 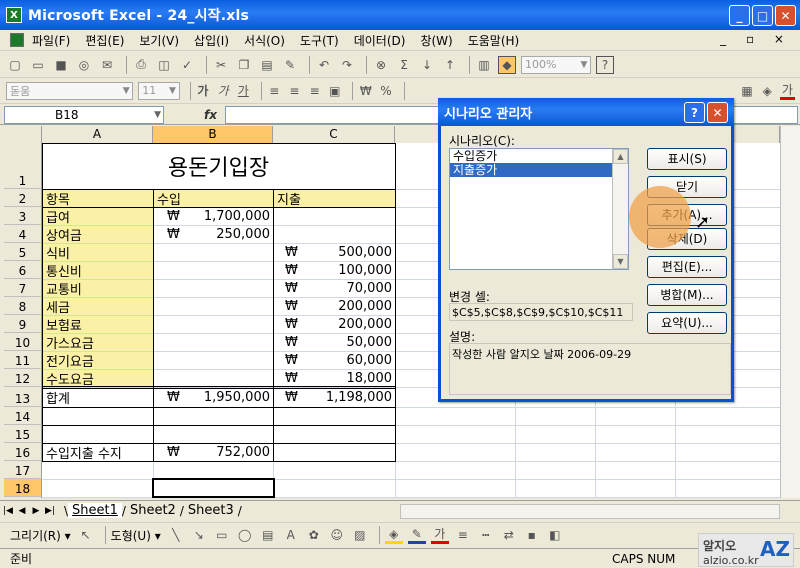 I want to click on sheet-title-cell: 용돈기입장, so click(x=218, y=166).